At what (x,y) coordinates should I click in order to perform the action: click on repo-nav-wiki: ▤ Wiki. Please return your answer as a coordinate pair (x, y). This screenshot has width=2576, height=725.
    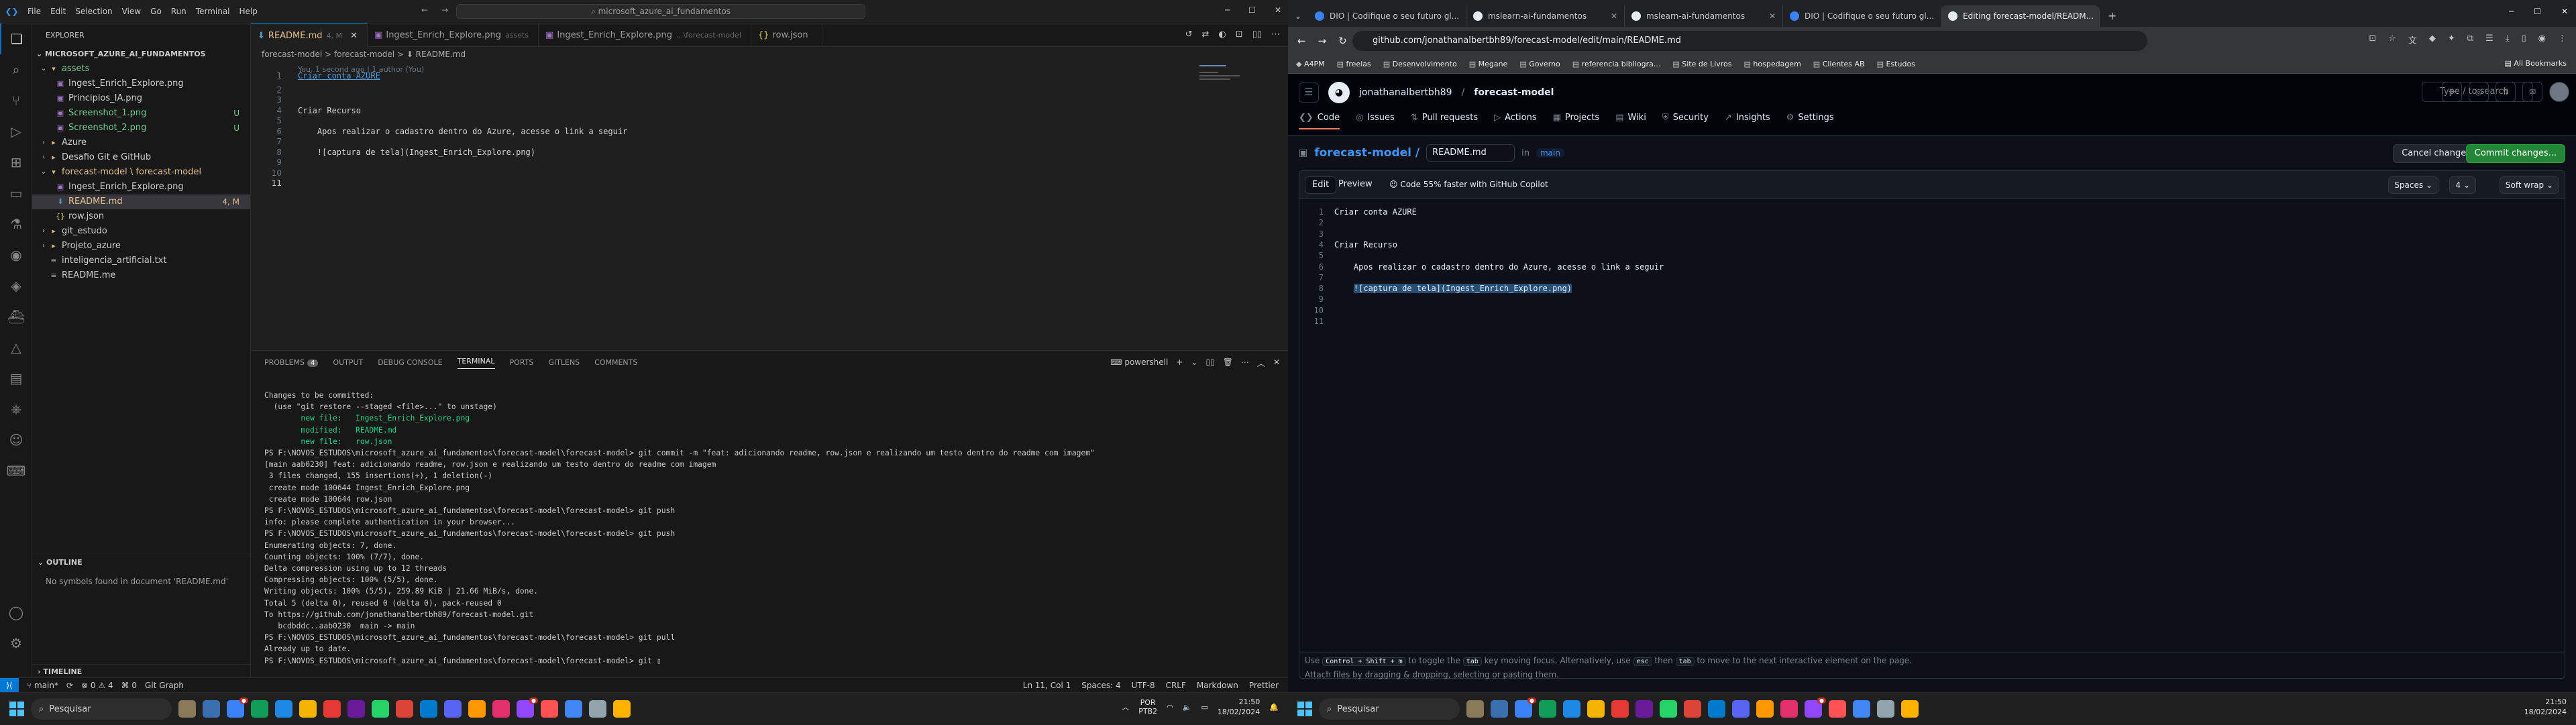
    Looking at the image, I should click on (1630, 121).